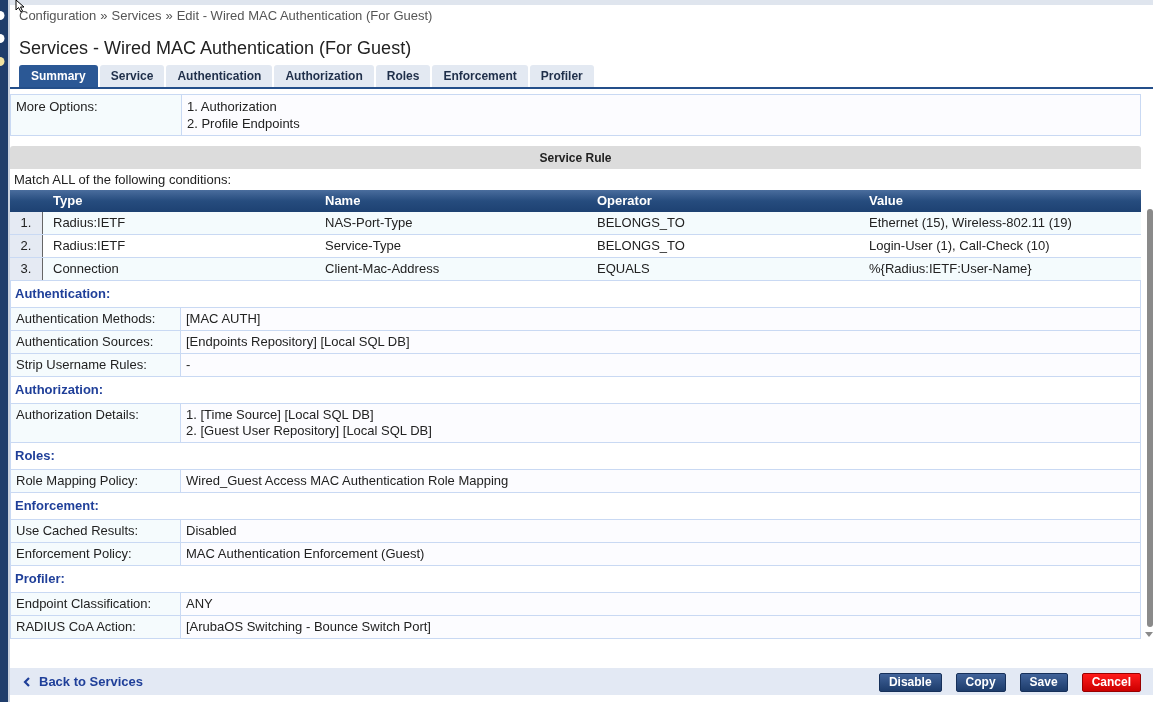 This screenshot has height=702, width=1153. What do you see at coordinates (67, 201) in the screenshot?
I see `column-header: Type` at bounding box center [67, 201].